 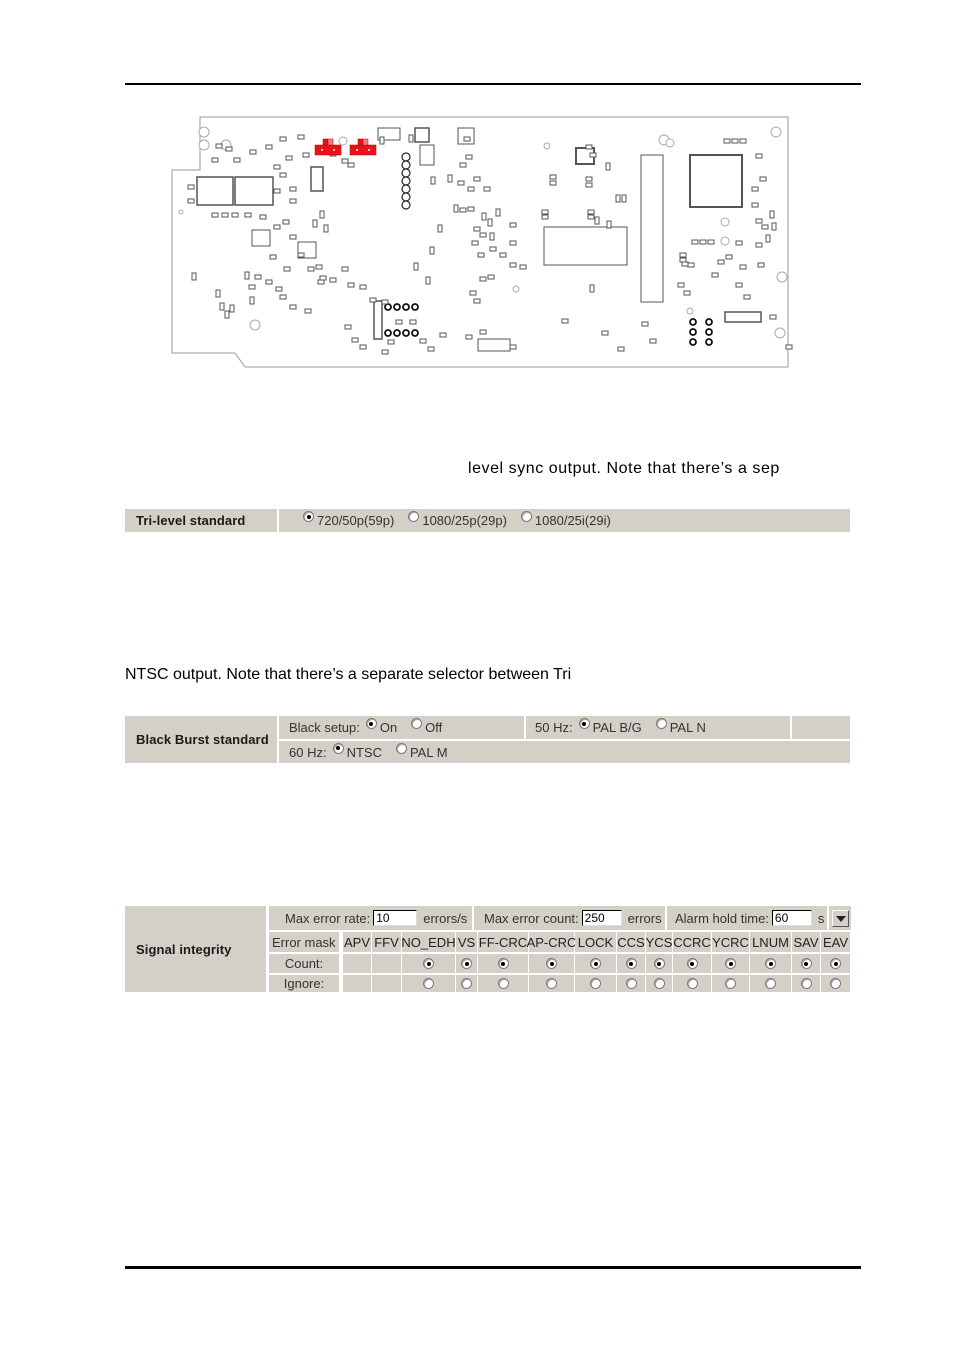 I want to click on count-radio-no_edh, so click(x=428, y=963).